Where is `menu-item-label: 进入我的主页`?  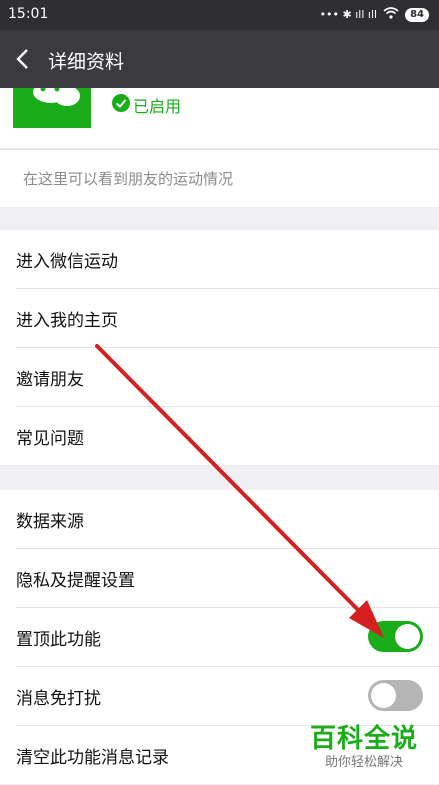 menu-item-label: 进入我的主页 is located at coordinates (67, 321).